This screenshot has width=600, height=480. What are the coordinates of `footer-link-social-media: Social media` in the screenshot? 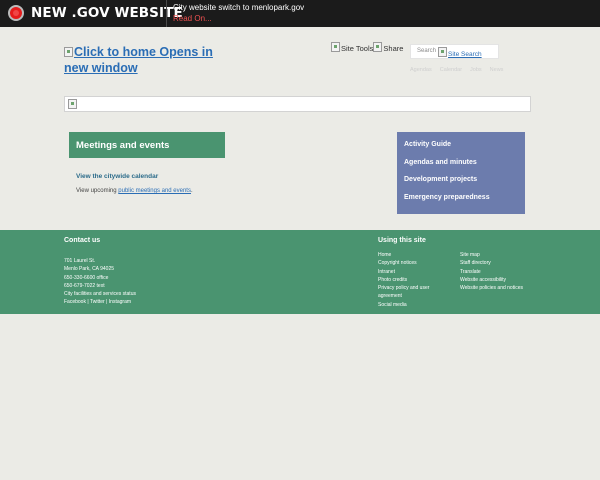 It's located at (410, 305).